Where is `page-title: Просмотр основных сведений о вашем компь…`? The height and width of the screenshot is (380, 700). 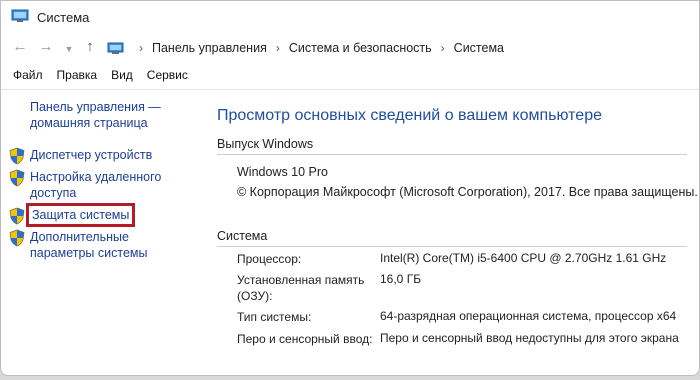 page-title: Просмотр основных сведений о вашем компь… is located at coordinates (409, 115).